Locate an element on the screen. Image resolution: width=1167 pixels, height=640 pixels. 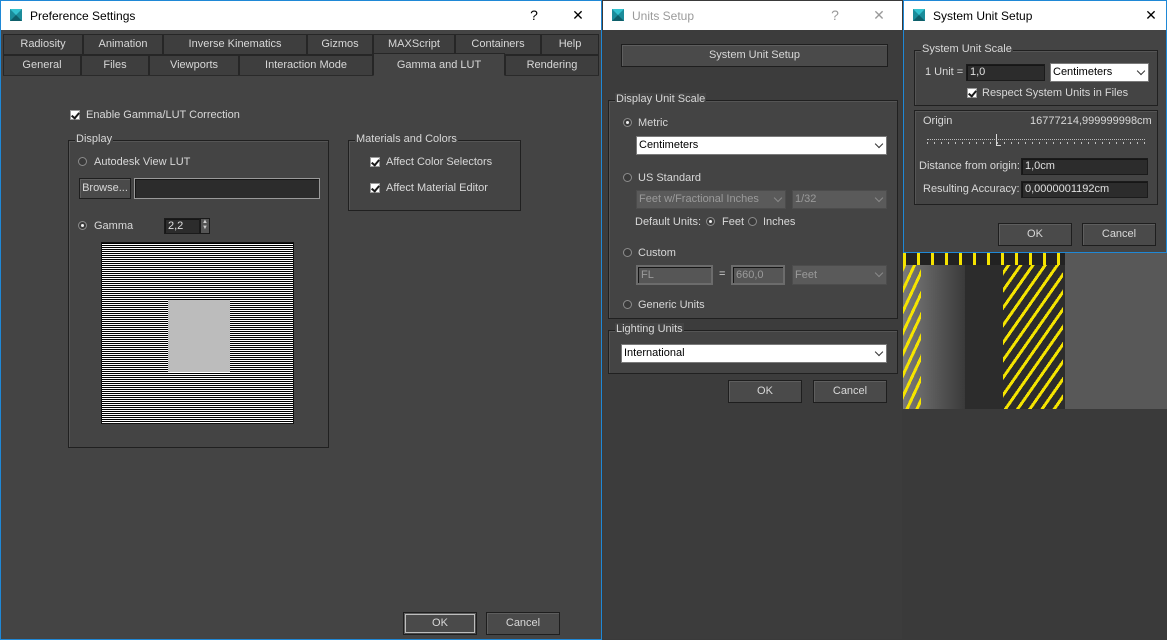
inches-label: Inches is located at coordinates (779, 222).